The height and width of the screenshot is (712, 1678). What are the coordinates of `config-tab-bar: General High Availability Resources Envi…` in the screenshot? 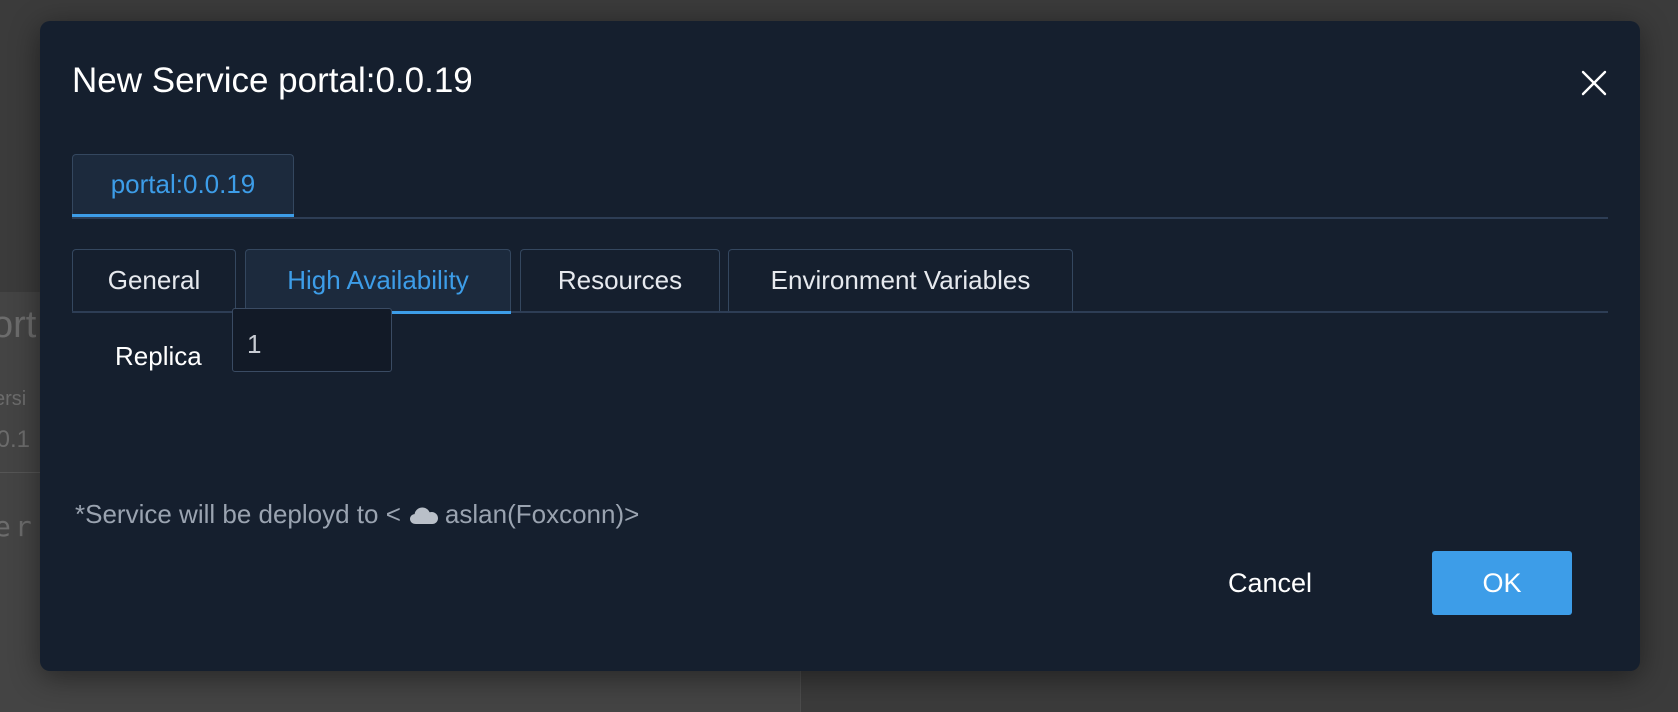 It's located at (840, 281).